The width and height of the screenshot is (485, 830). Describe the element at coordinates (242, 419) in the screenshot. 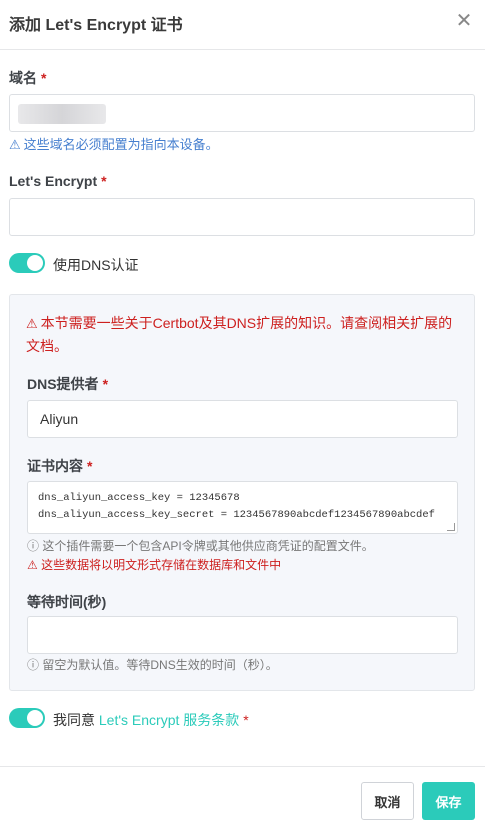

I see `dns-provider-select: Aliyun` at that location.